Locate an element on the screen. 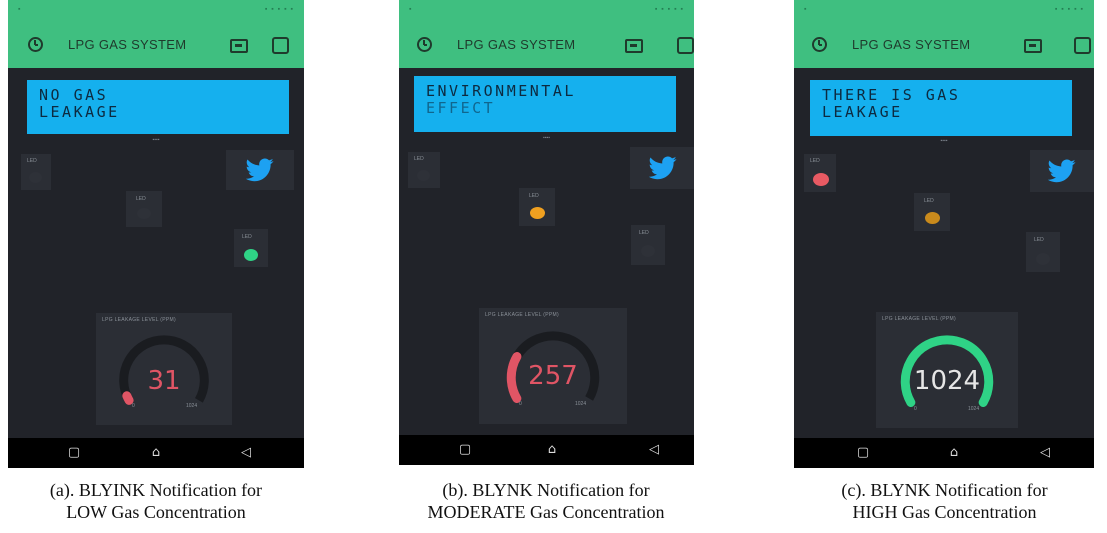 This screenshot has width=1107, height=533. gauge-fill is located at coordinates (128, 398).